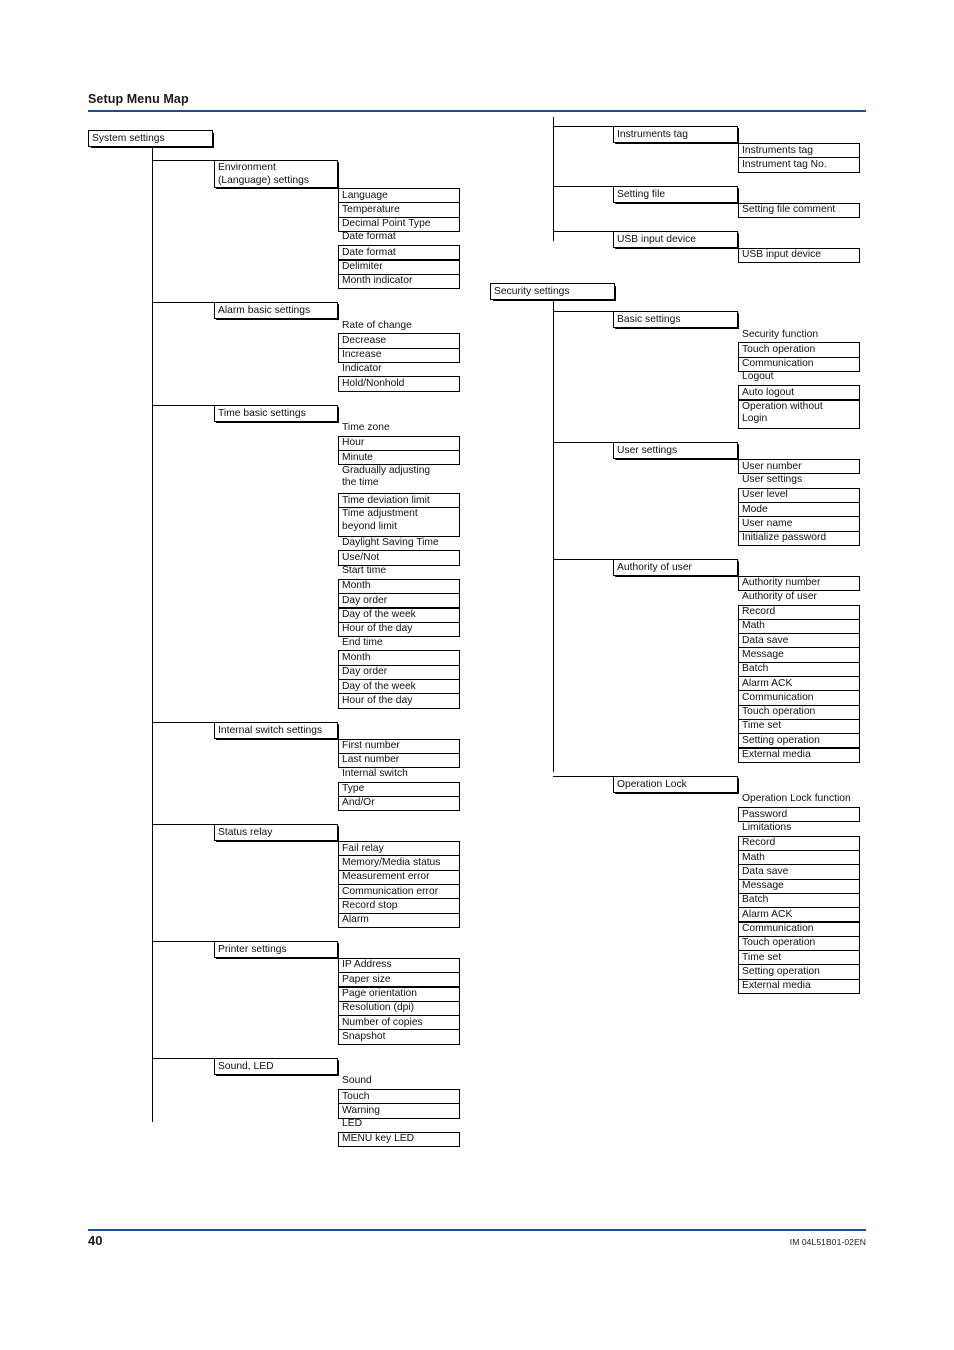 The image size is (954, 1350). Describe the element at coordinates (675, 134) in the screenshot. I see `system-settings-cont-group-instruments-tag: Instruments tag` at that location.